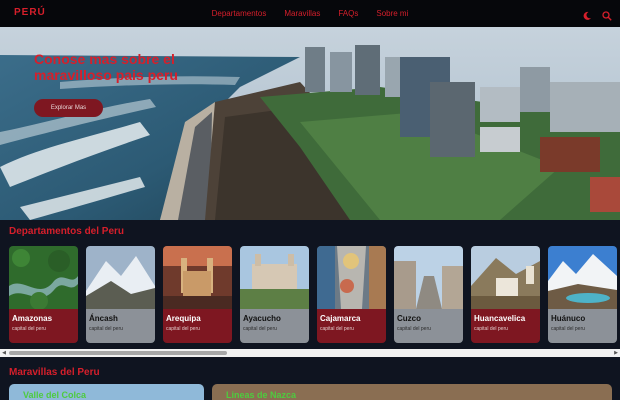  What do you see at coordinates (500, 318) in the screenshot?
I see `card-title: Huancavelica` at bounding box center [500, 318].